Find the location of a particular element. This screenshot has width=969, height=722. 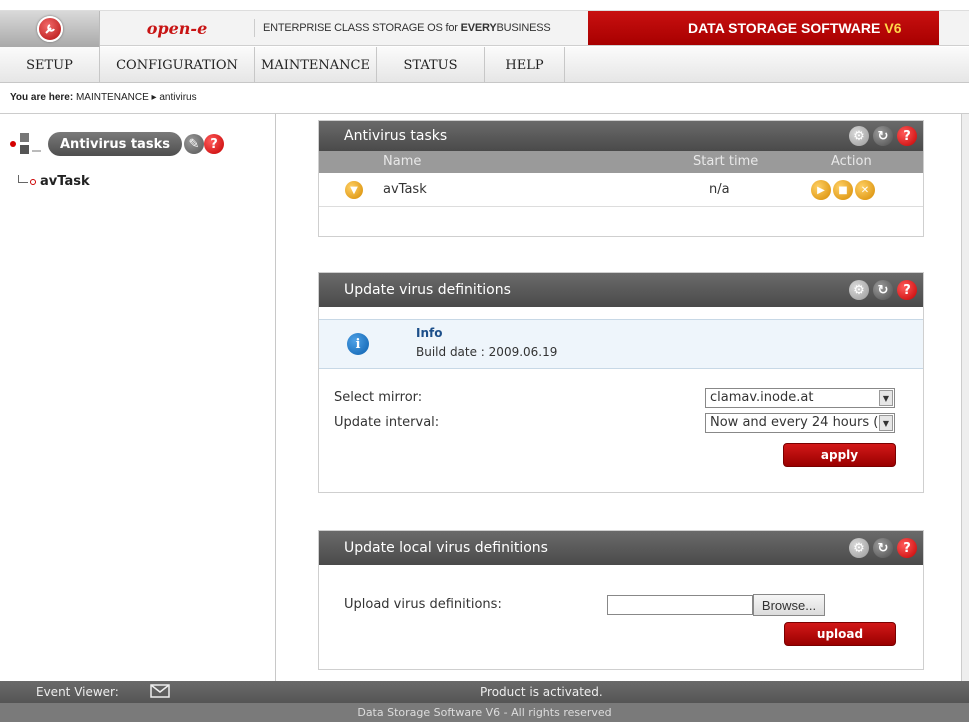

product-banner: DATA STORAGE SOFTWARE V6 is located at coordinates (763, 28).